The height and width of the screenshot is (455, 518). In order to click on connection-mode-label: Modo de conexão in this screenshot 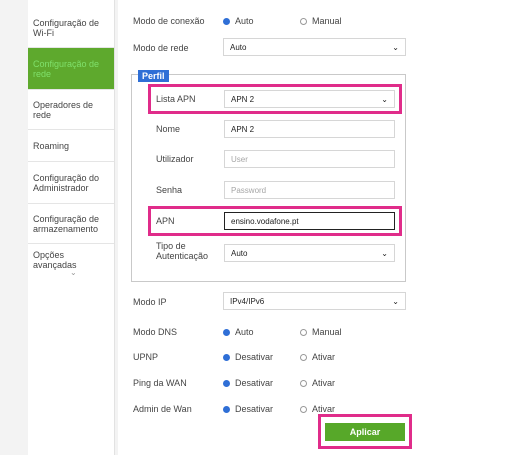, I will do `click(169, 21)`.